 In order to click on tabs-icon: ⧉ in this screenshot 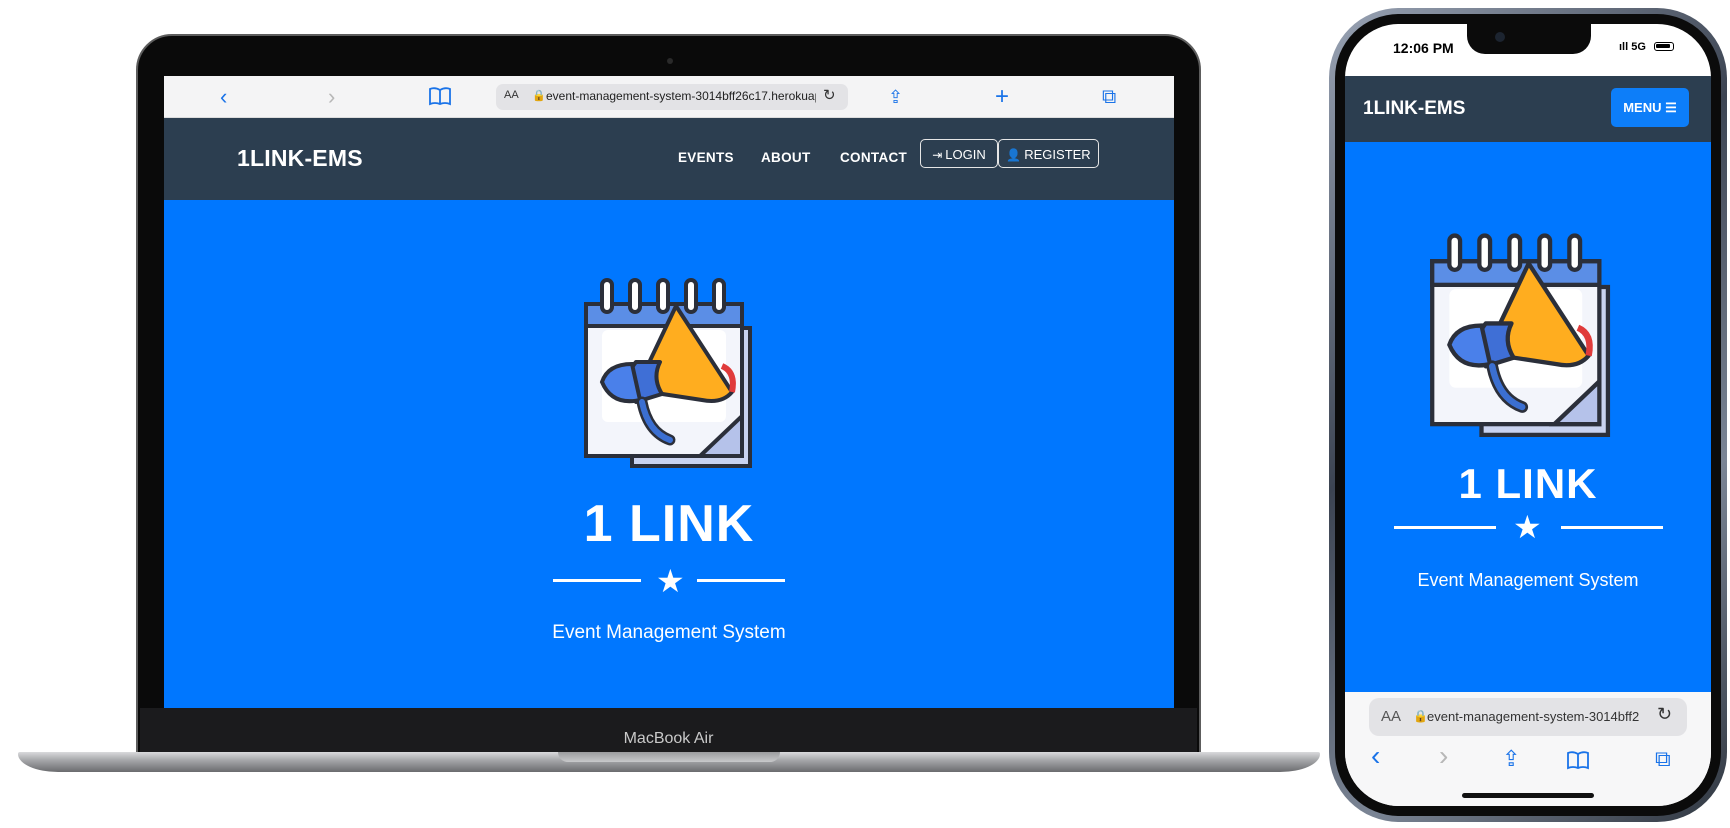, I will do `click(1109, 97)`.